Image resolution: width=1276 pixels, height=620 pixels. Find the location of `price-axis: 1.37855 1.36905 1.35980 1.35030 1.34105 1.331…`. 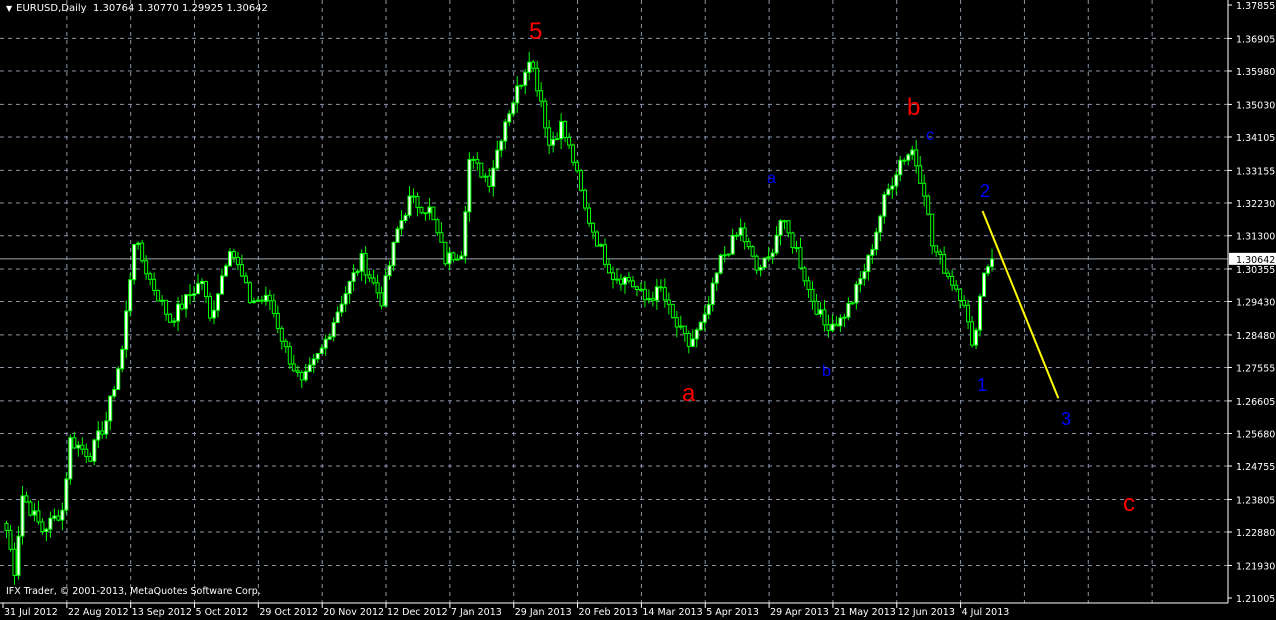

price-axis: 1.37855 1.36905 1.35980 1.35030 1.34105 1.331… is located at coordinates (1252, 303).